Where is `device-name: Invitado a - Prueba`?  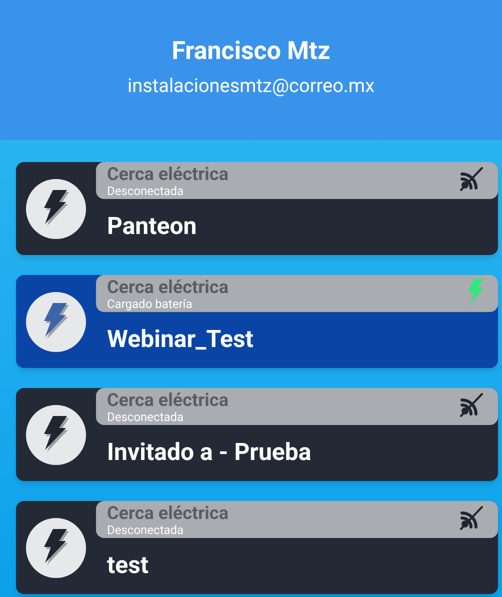
device-name: Invitado a - Prueba is located at coordinates (209, 452).